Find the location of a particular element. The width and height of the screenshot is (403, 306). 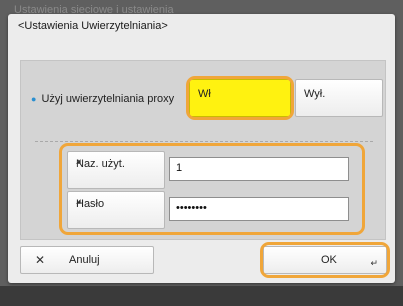

cancel-button: ✕ Anuluj is located at coordinates (87, 260).